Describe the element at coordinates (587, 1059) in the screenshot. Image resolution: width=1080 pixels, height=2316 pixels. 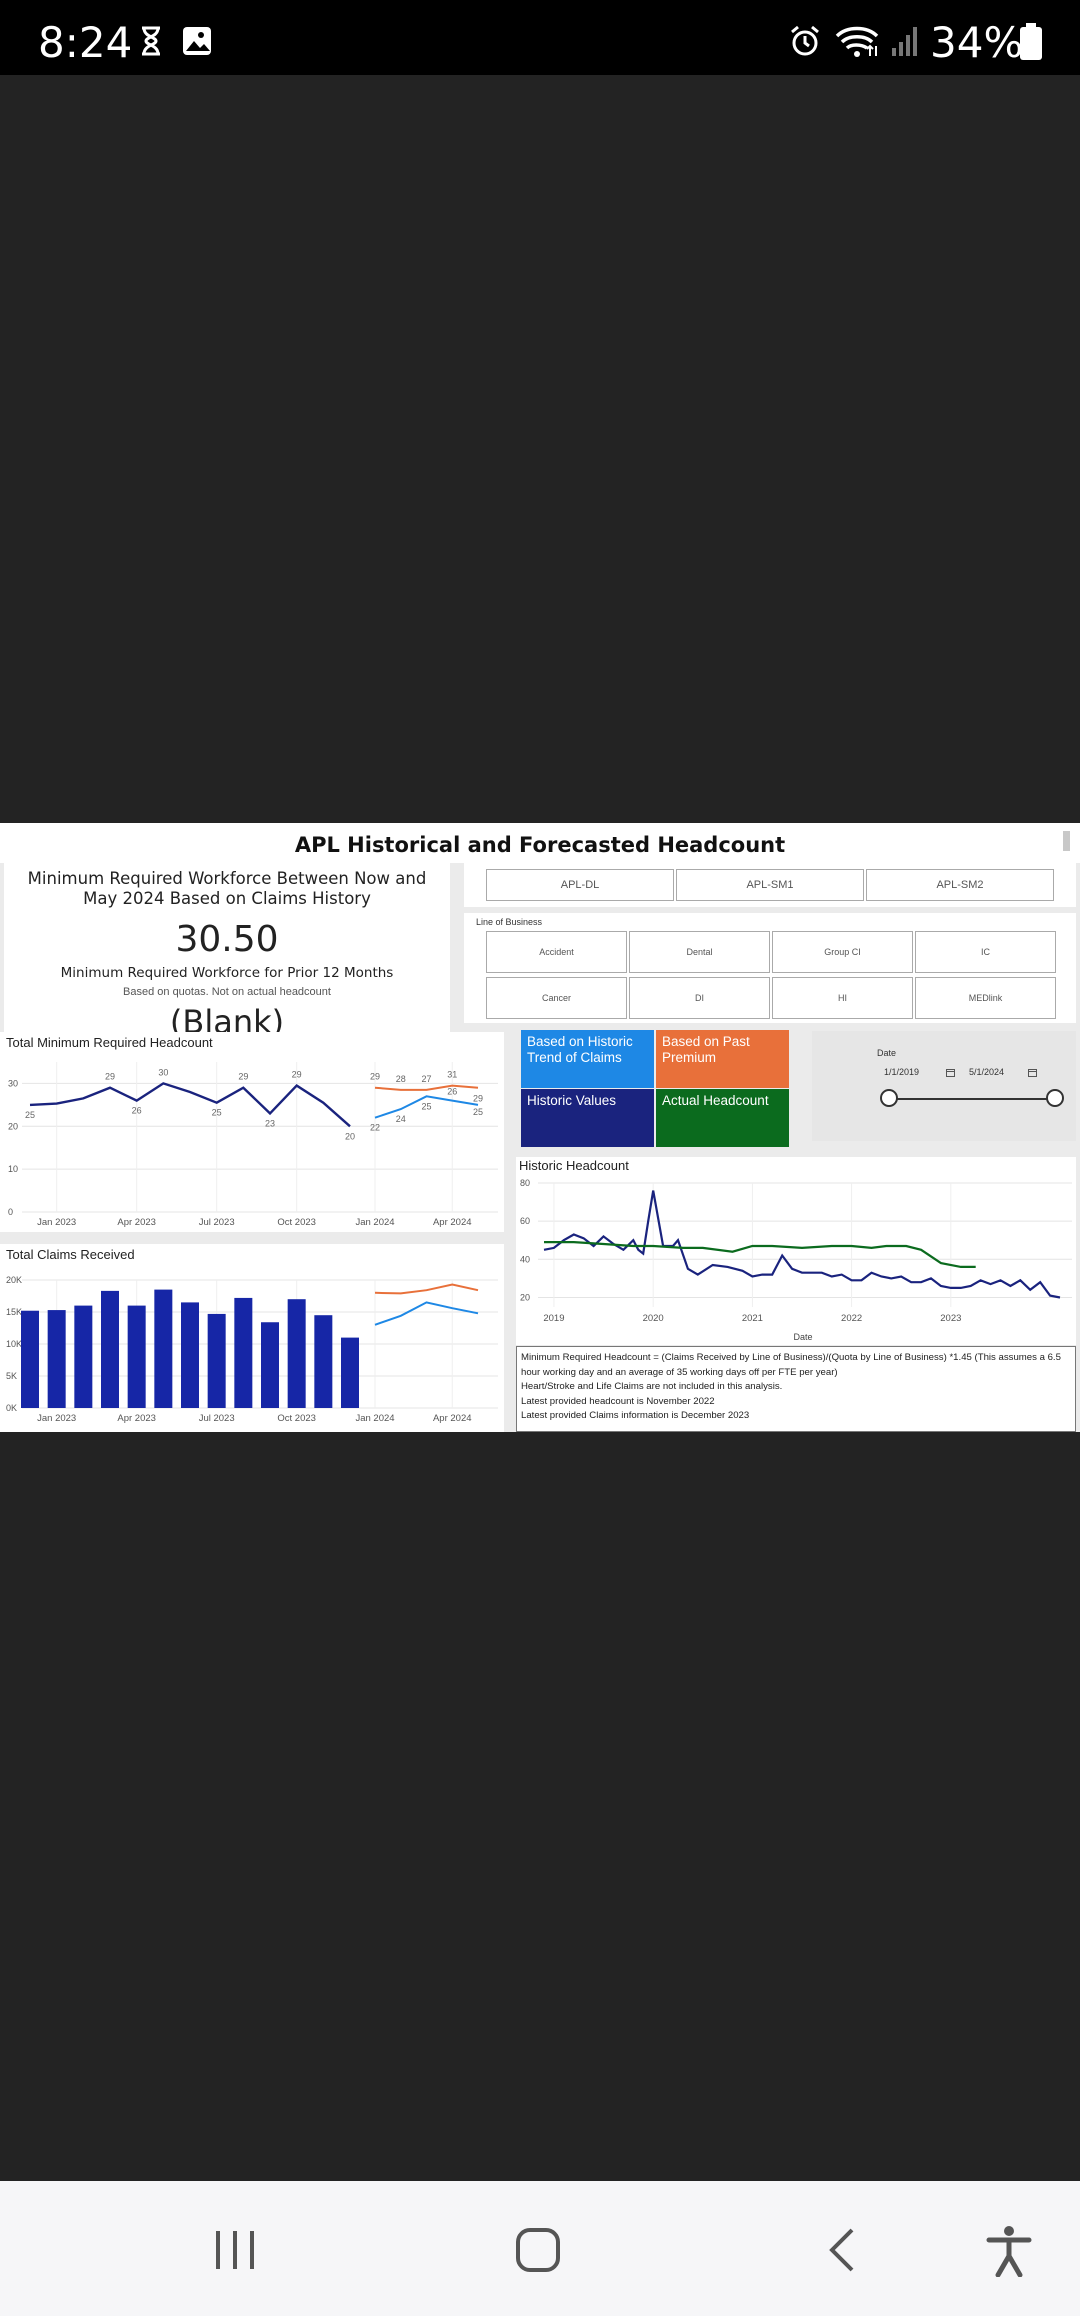
I see `legend-card-historic-trend: Based on Historic Trend of Claims` at that location.